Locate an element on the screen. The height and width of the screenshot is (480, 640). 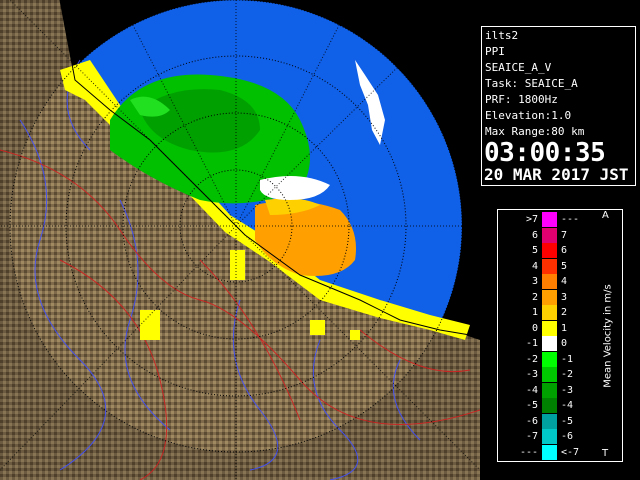
scale-row: 34 is located at coordinates (548, 281).